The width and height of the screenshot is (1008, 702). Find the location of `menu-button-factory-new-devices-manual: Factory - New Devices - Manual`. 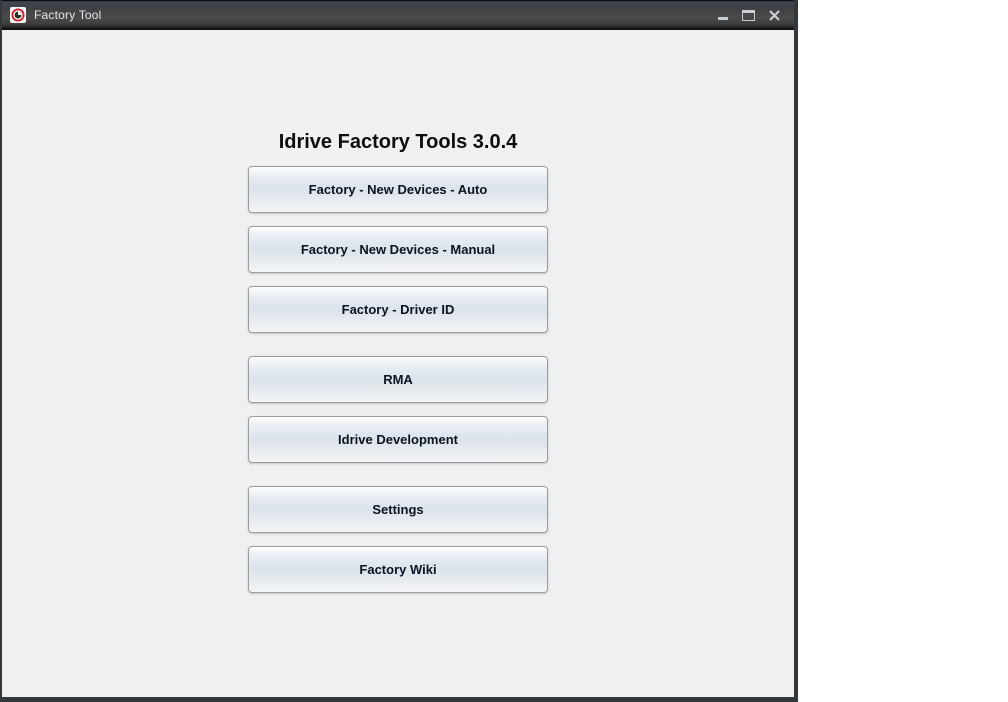

menu-button-factory-new-devices-manual: Factory - New Devices - Manual is located at coordinates (398, 249).